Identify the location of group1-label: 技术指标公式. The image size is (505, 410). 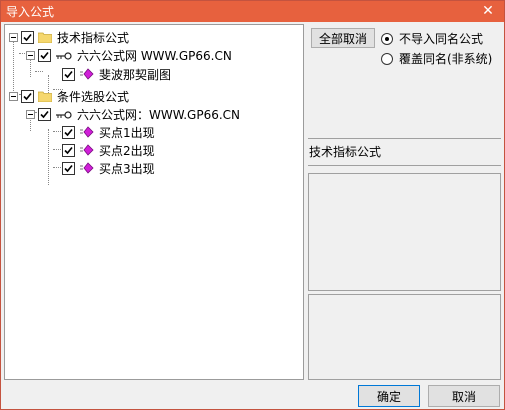
(93, 37).